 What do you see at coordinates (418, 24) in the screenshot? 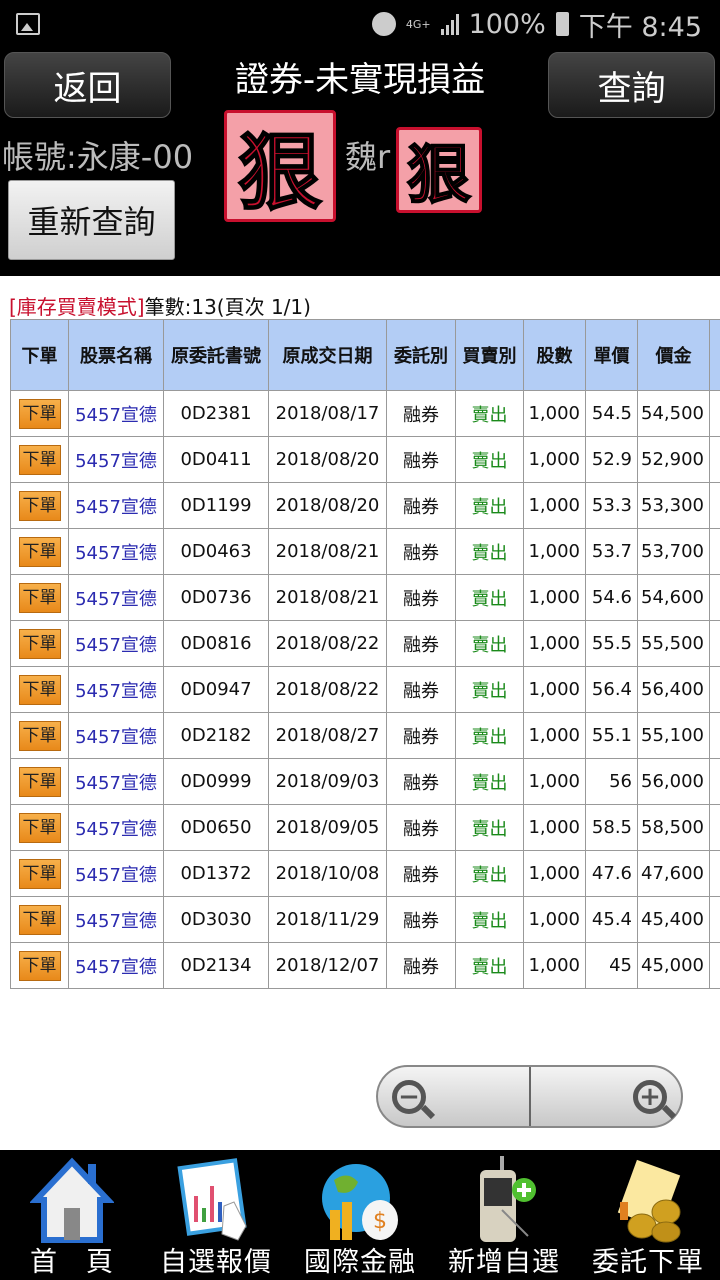
I see `network-type: 4G+` at bounding box center [418, 24].